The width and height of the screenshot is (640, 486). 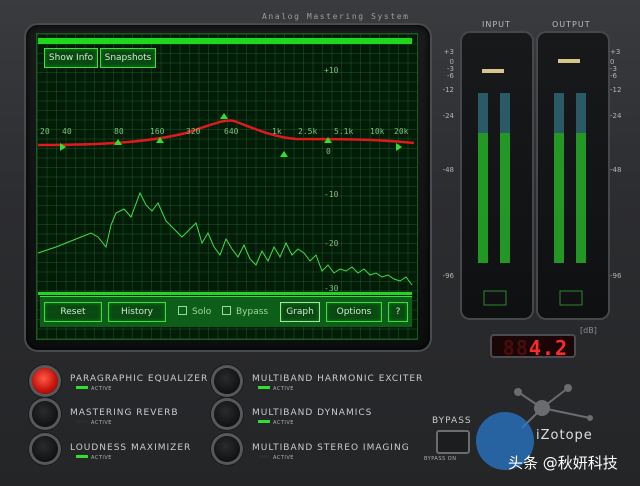 I want to click on multiband-dynamics-button, so click(x=227, y=414).